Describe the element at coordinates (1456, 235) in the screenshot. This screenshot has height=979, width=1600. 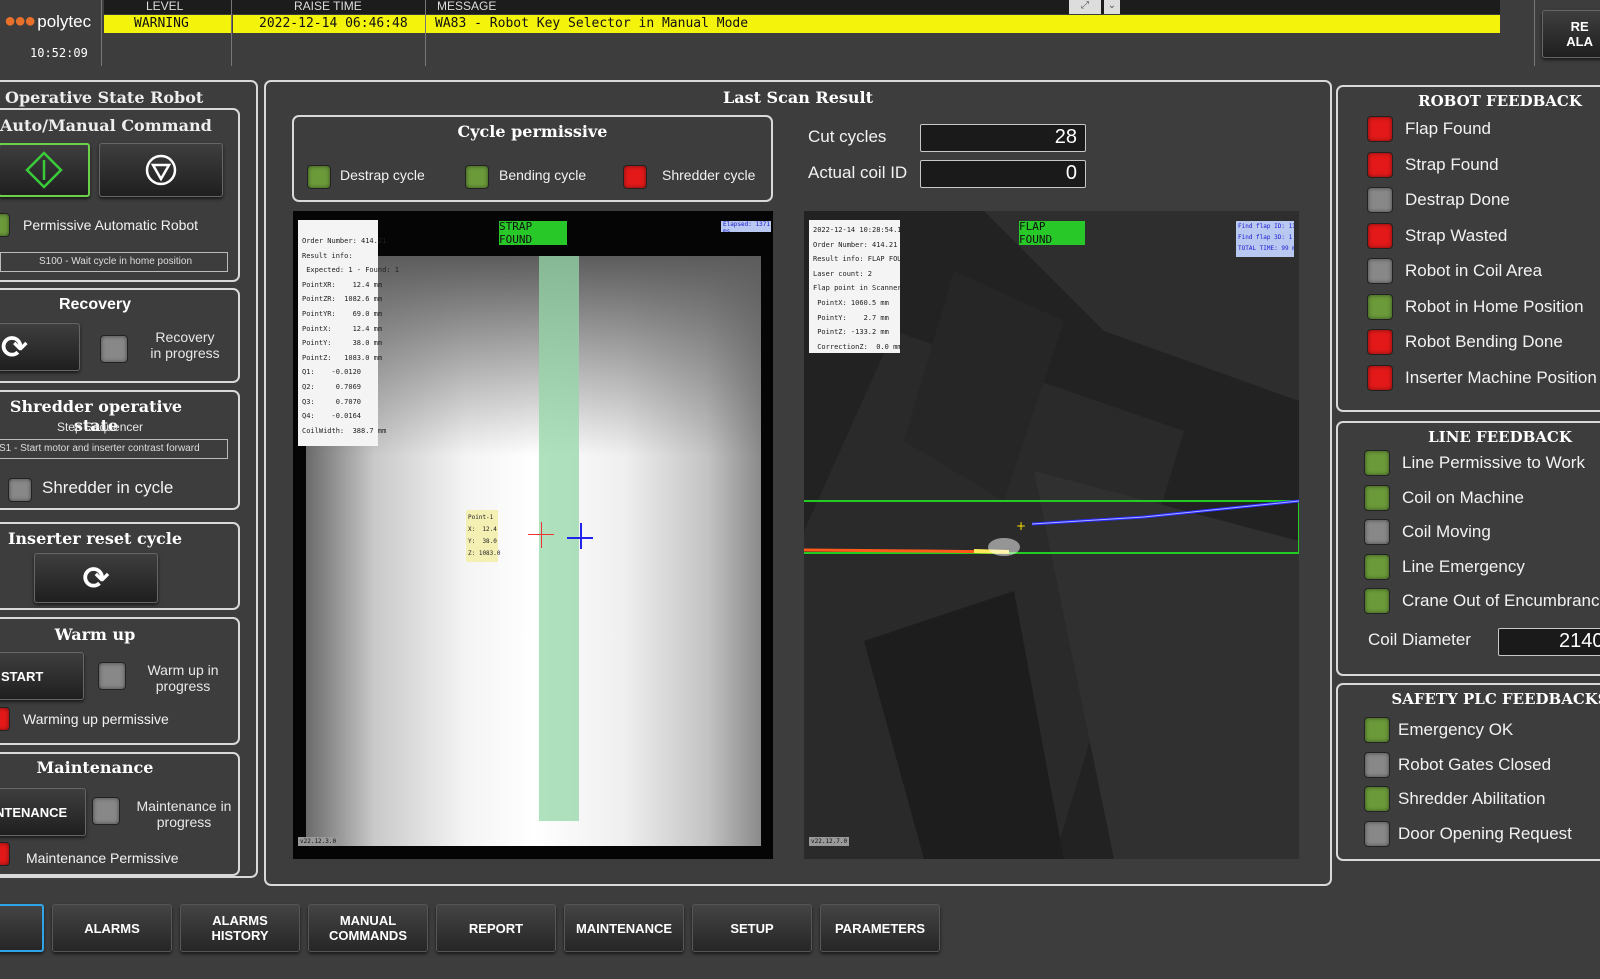
I see `robot-feedback-label: Strap Wasted` at that location.